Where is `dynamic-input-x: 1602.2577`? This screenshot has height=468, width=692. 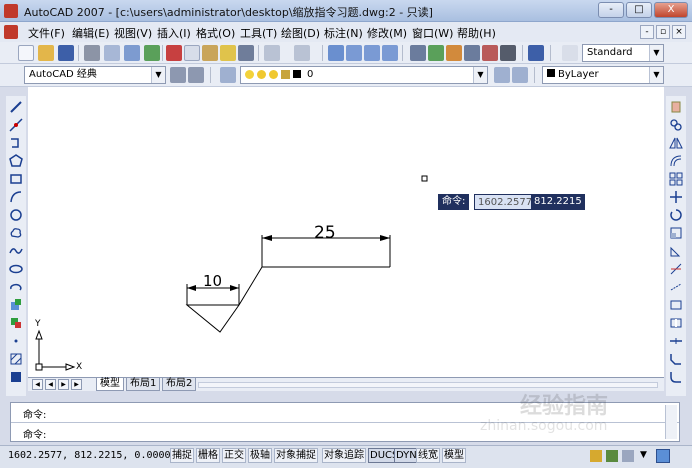
dynamic-input-x: 1602.2577 is located at coordinates (505, 202).